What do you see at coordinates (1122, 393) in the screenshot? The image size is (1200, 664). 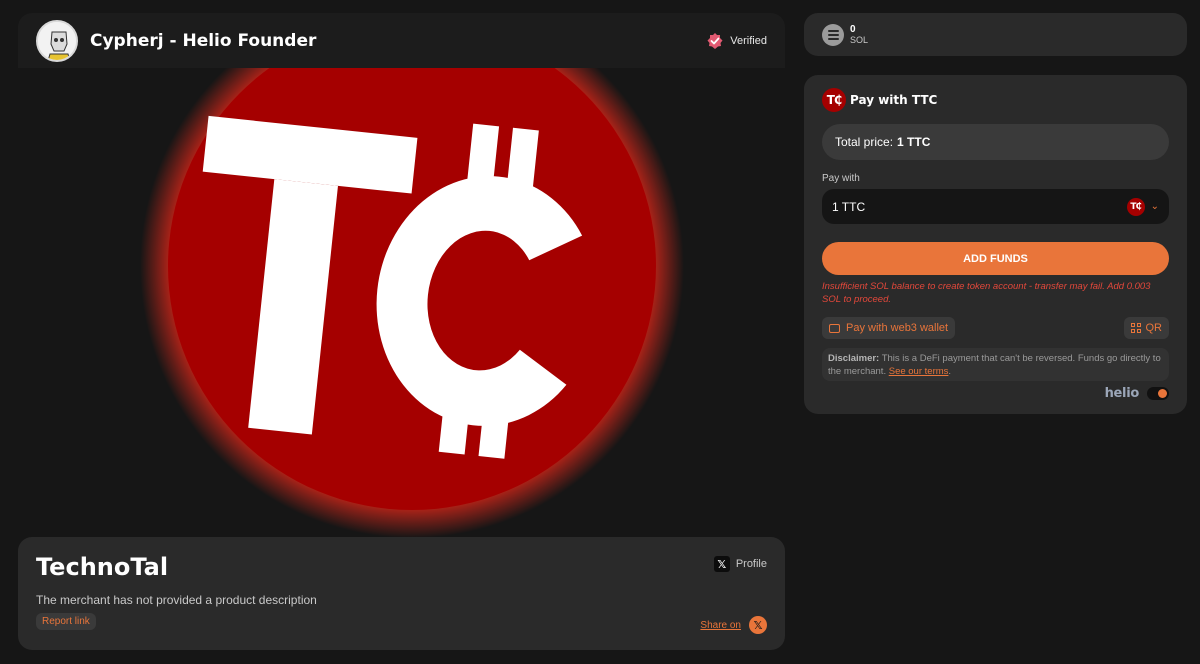 I see `helio-logo: helio` at bounding box center [1122, 393].